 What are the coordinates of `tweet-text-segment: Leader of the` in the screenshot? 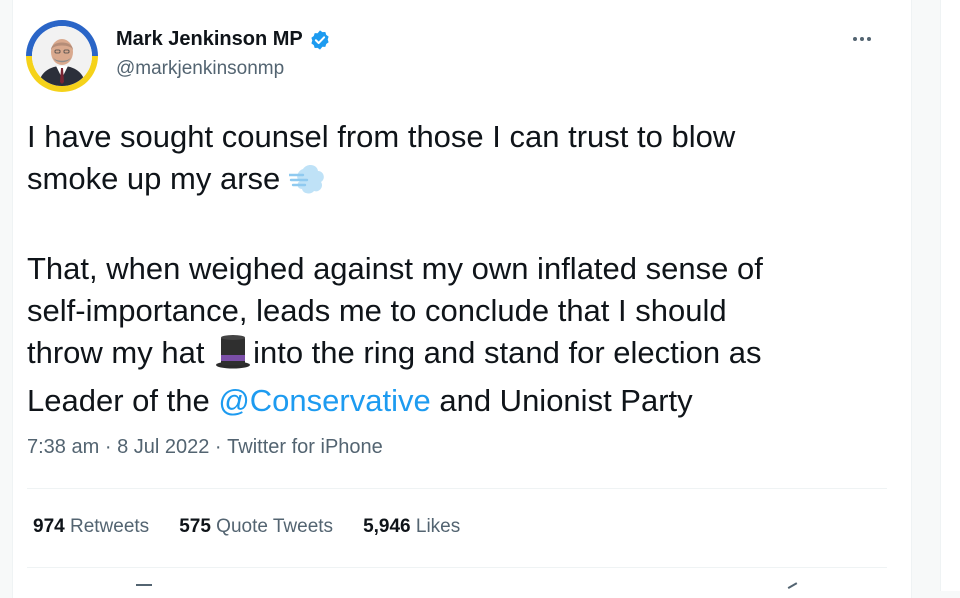 It's located at (118, 400).